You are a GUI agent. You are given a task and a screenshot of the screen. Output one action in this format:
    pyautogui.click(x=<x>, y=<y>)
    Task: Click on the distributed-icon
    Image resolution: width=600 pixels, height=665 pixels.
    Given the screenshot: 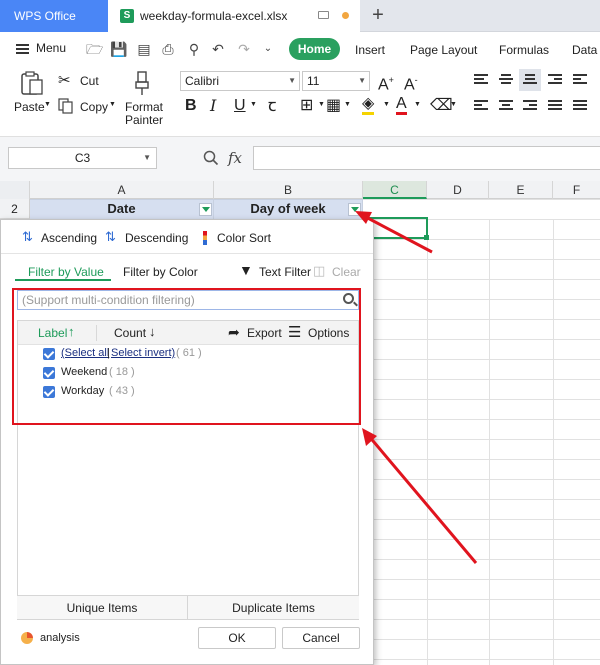 What is the action you would take?
    pyautogui.click(x=580, y=106)
    